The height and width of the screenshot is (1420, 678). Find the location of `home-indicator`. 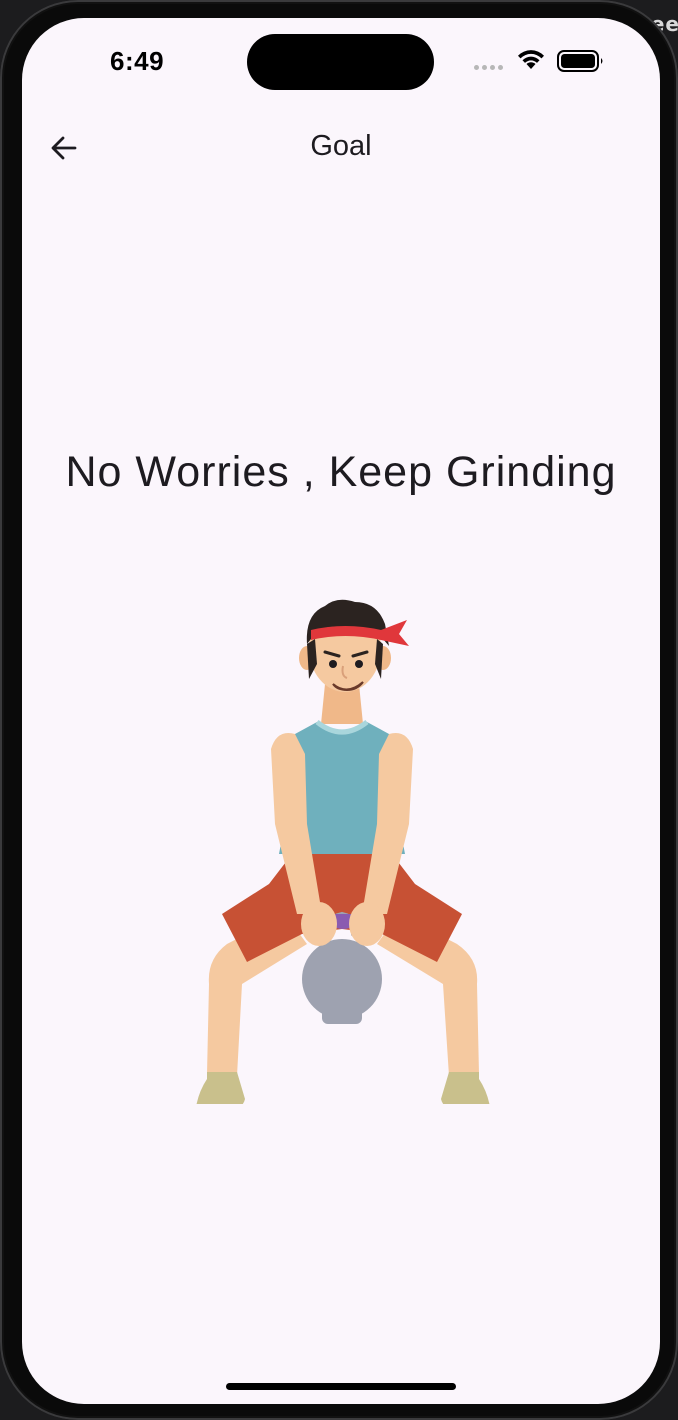

home-indicator is located at coordinates (341, 1386).